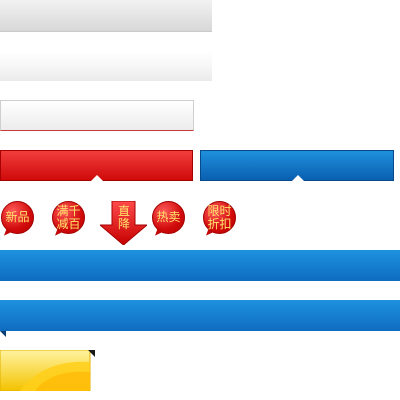 The image size is (400, 400). I want to click on badge-new: 新品, so click(17, 219).